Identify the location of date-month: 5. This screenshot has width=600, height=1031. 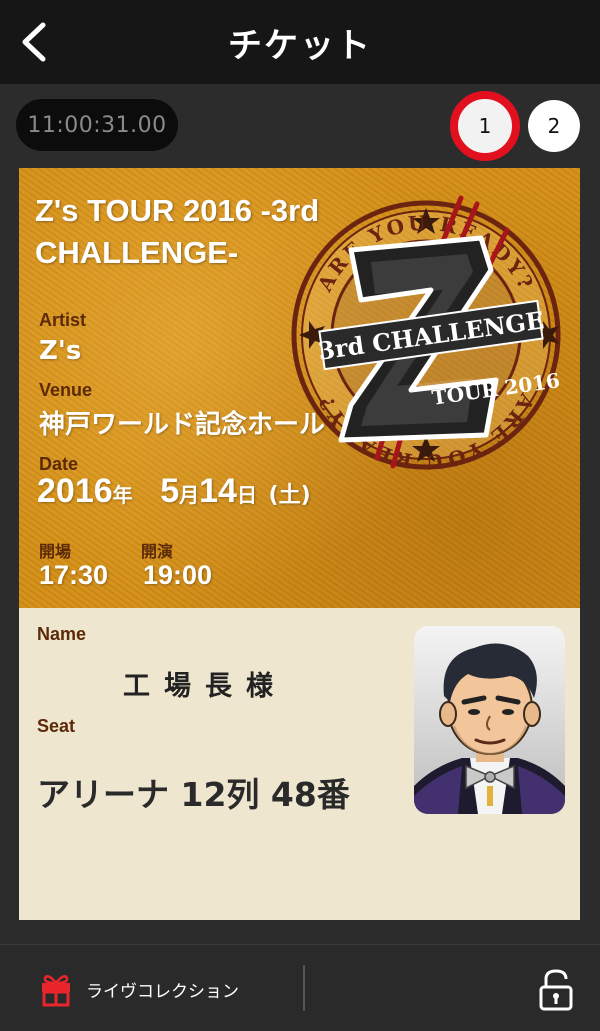
(170, 491).